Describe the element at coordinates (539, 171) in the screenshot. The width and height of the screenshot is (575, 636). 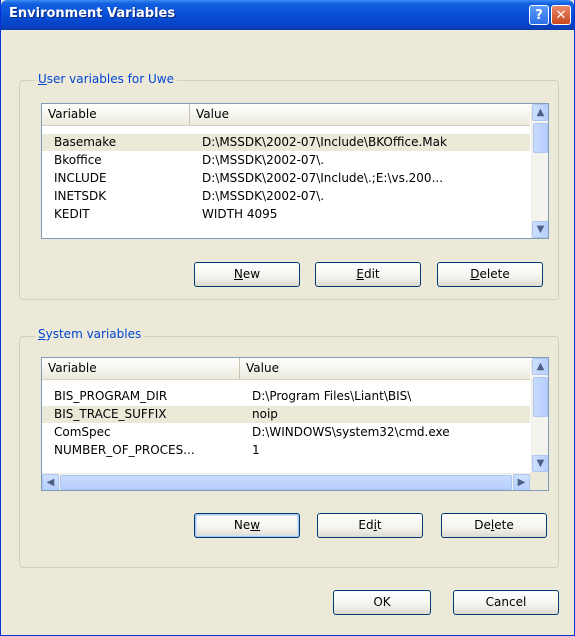
I see `user-list-vertical-scrollbar: ▲ ▼` at that location.